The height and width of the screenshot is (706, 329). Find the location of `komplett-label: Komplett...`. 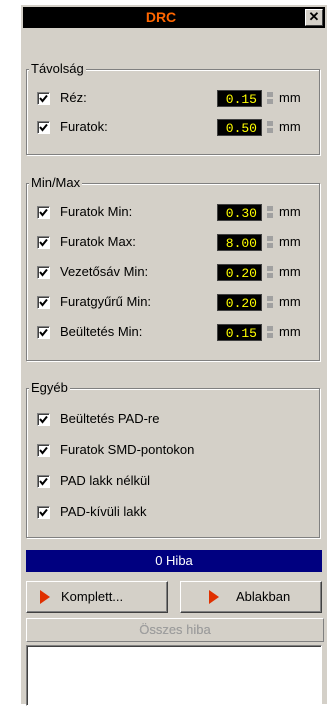

komplett-label: Komplett... is located at coordinates (92, 596).